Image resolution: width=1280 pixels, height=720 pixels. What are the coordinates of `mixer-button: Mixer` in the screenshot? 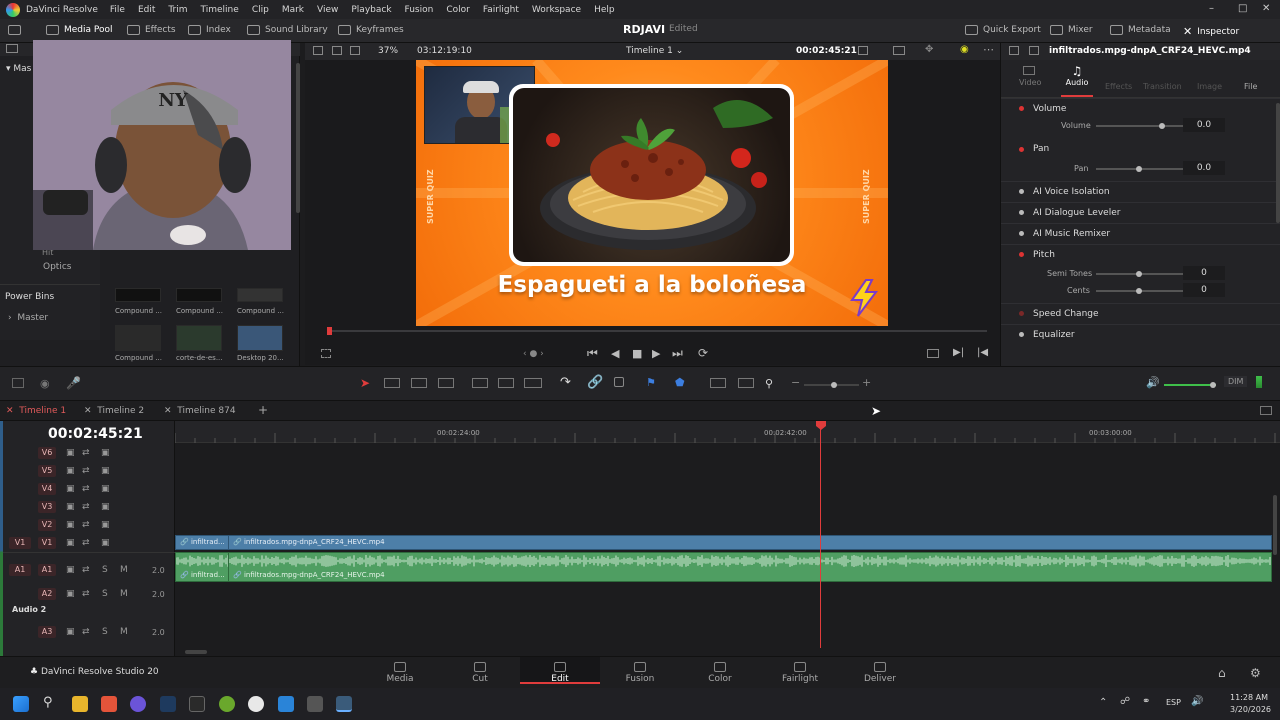 It's located at (1071, 30).